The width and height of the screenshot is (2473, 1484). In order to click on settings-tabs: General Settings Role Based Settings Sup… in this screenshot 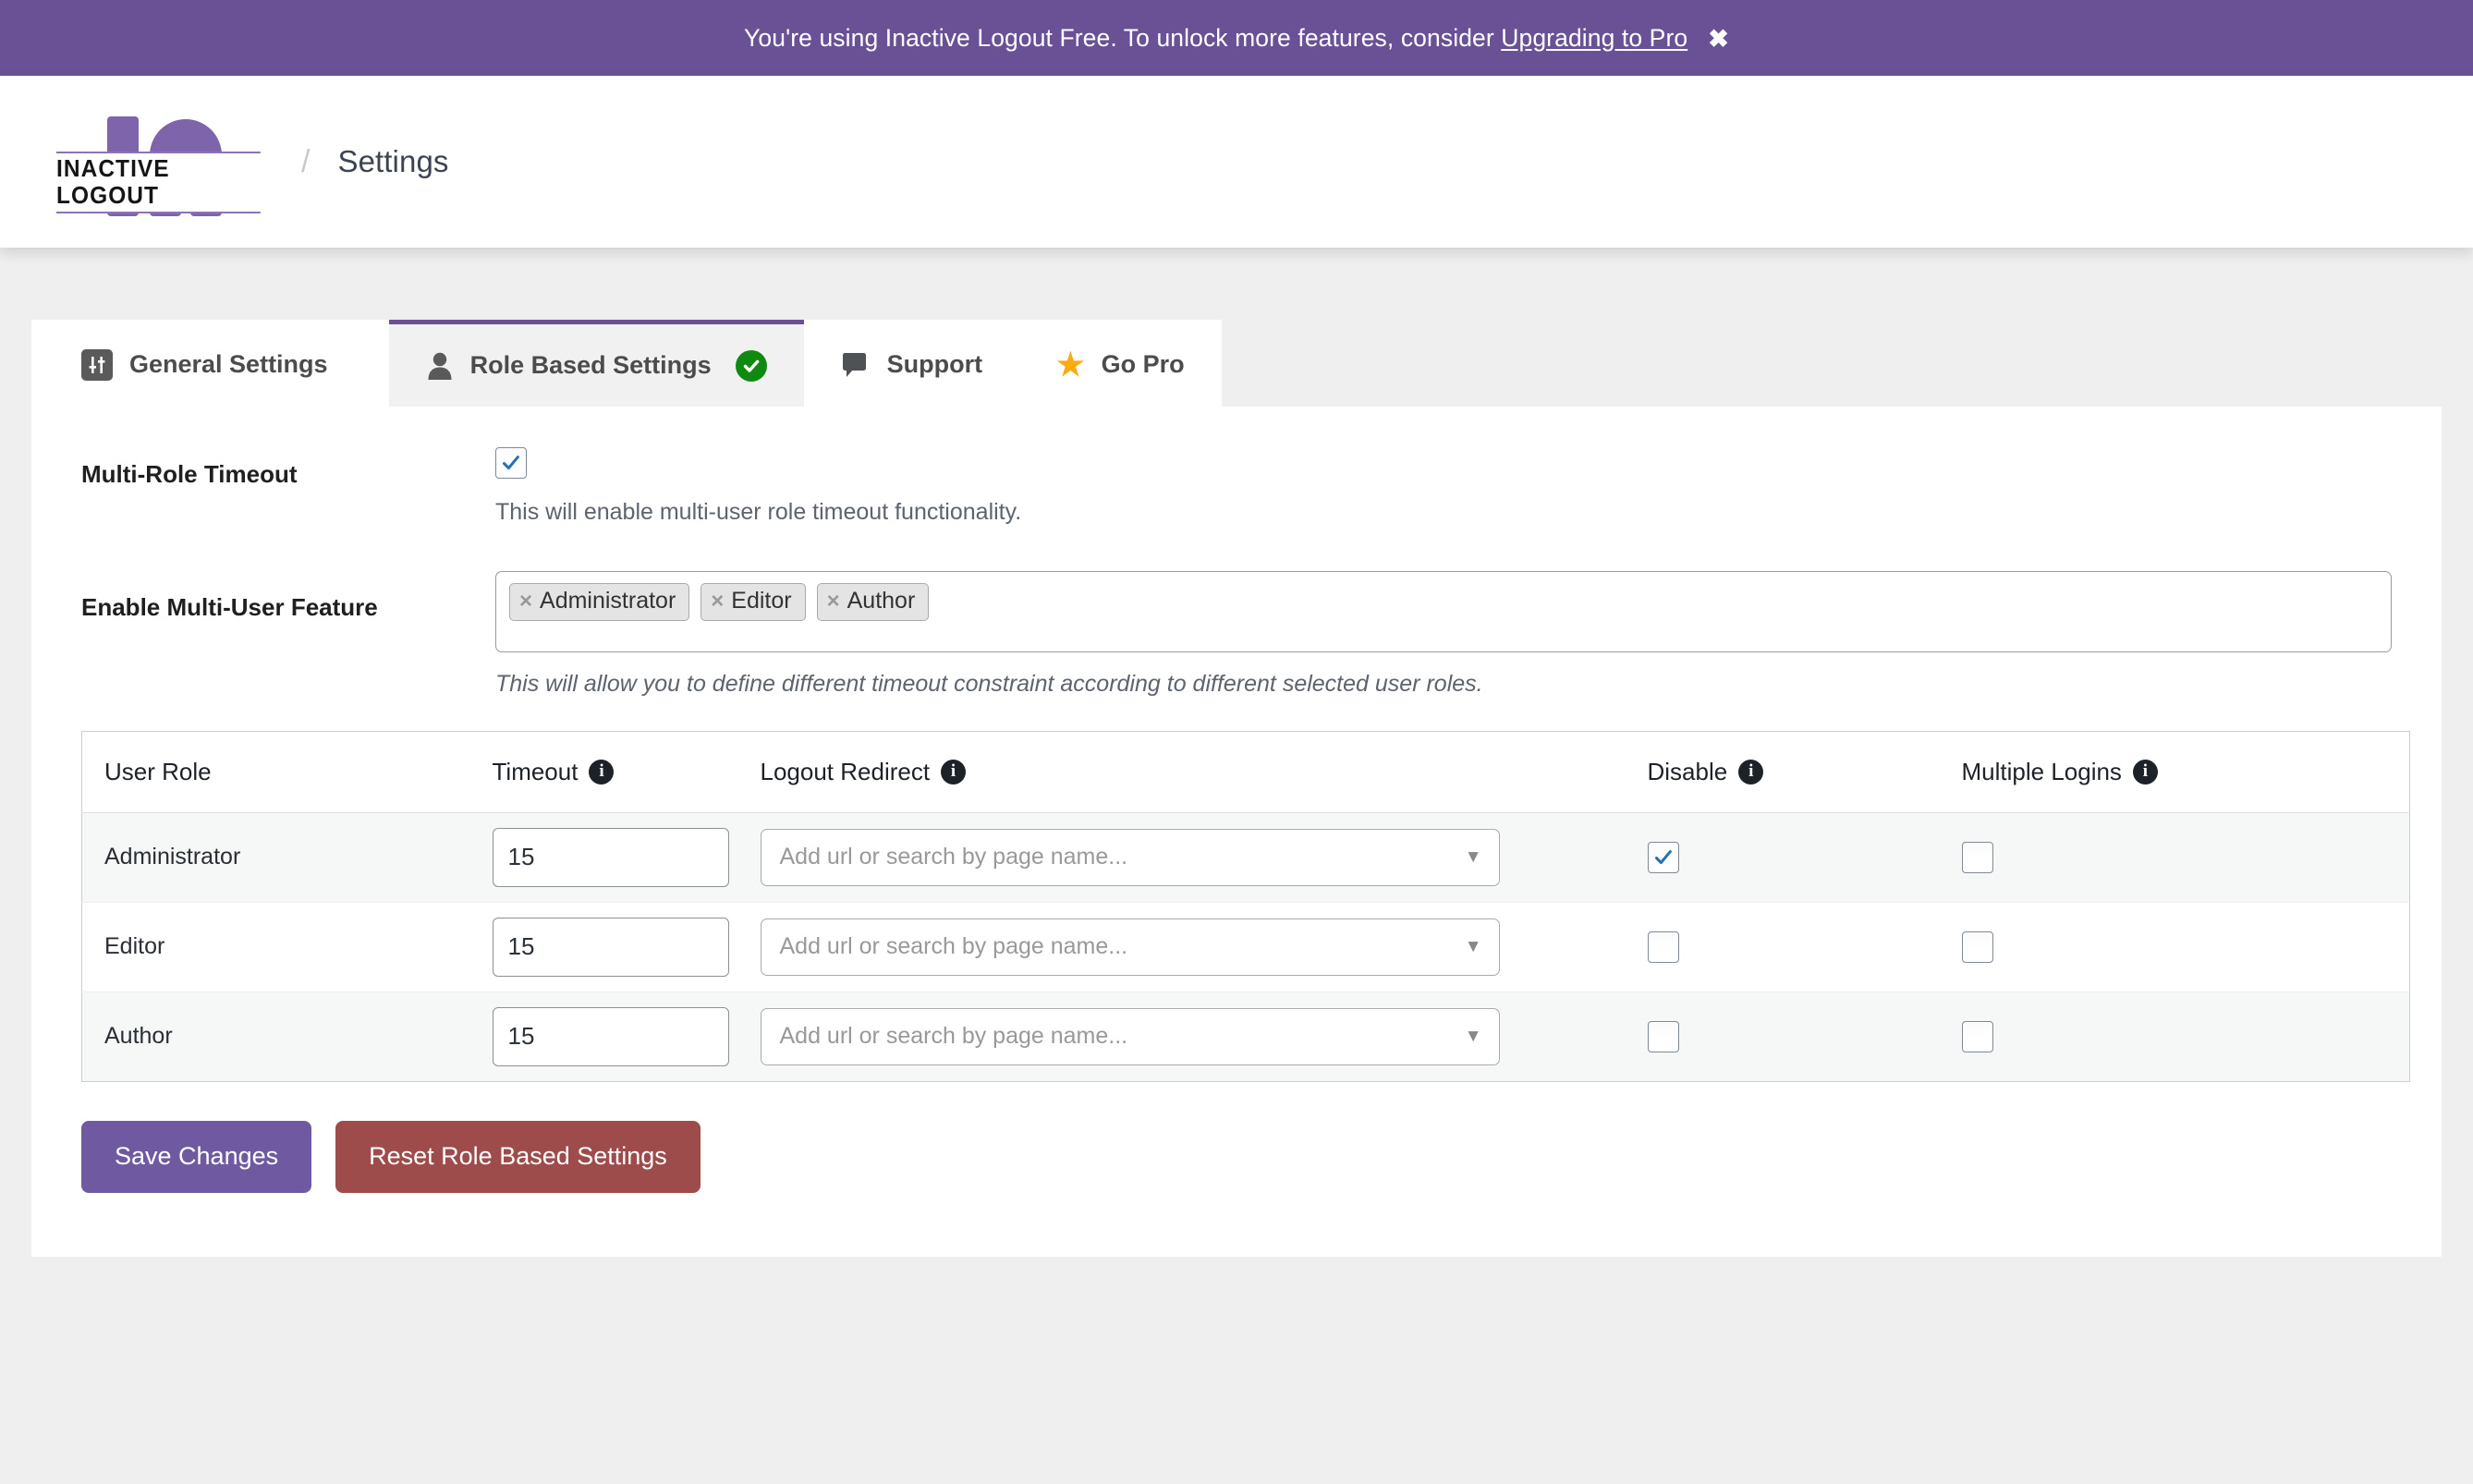, I will do `click(1236, 363)`.